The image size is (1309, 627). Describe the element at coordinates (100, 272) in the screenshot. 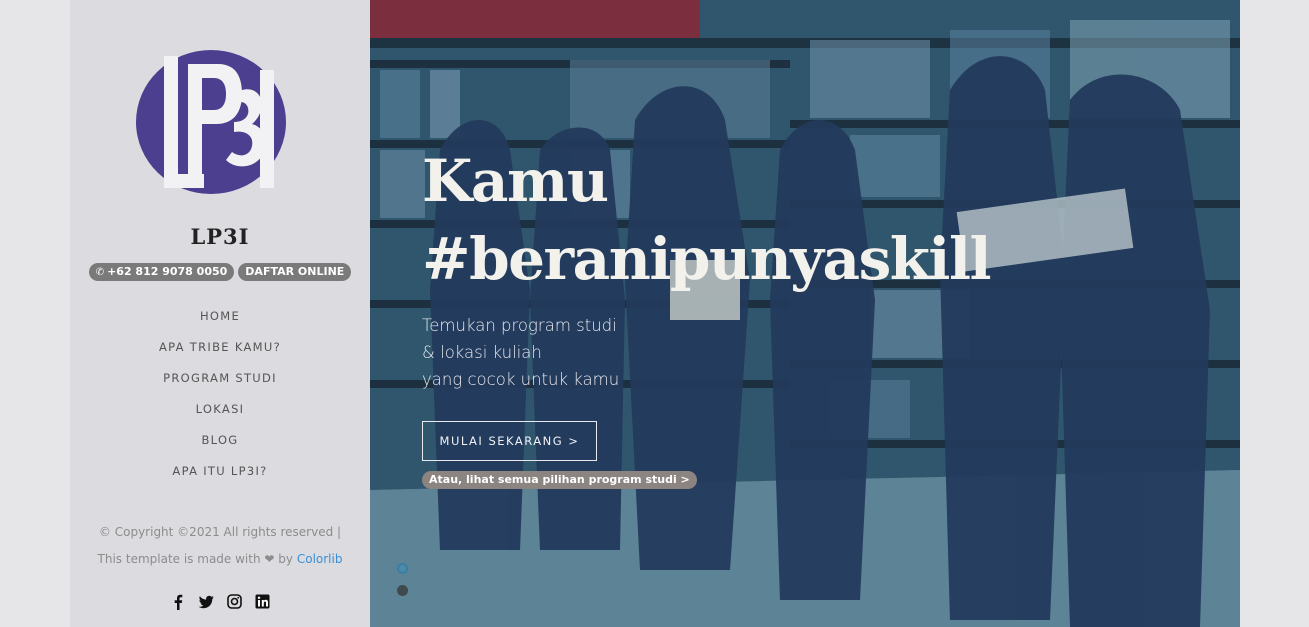

I see `phone-icon: ✆` at that location.